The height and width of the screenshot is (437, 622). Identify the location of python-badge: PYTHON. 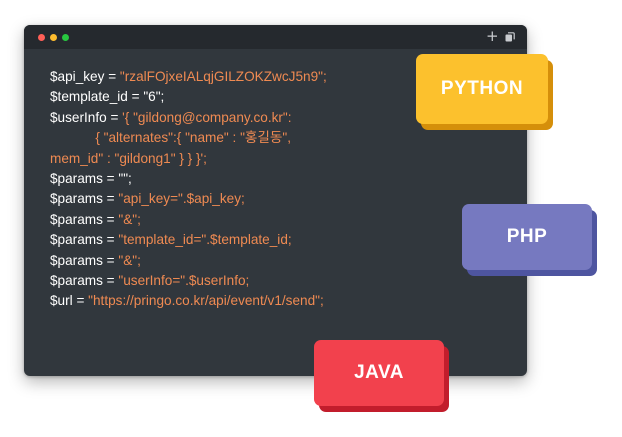
(484, 92).